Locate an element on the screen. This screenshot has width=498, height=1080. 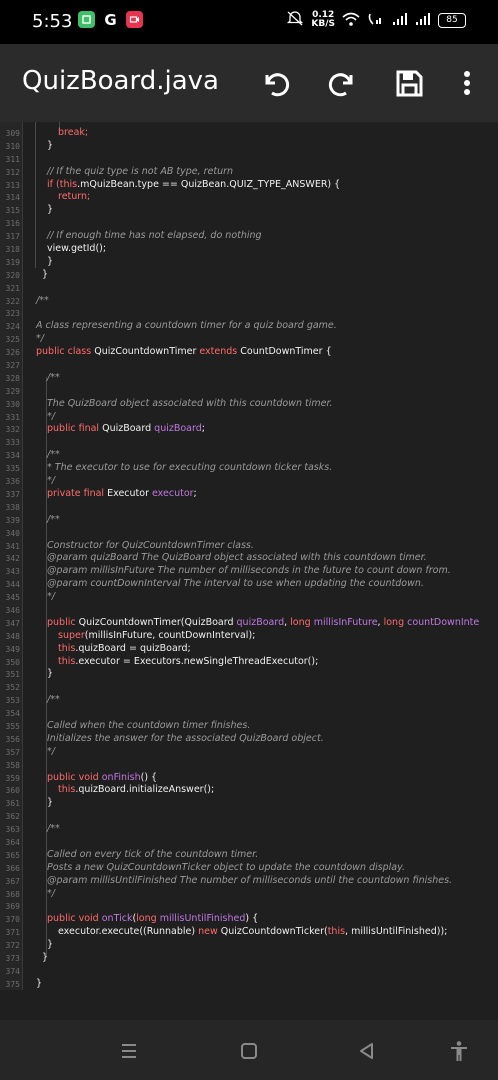
undo-button is located at coordinates (275, 83).